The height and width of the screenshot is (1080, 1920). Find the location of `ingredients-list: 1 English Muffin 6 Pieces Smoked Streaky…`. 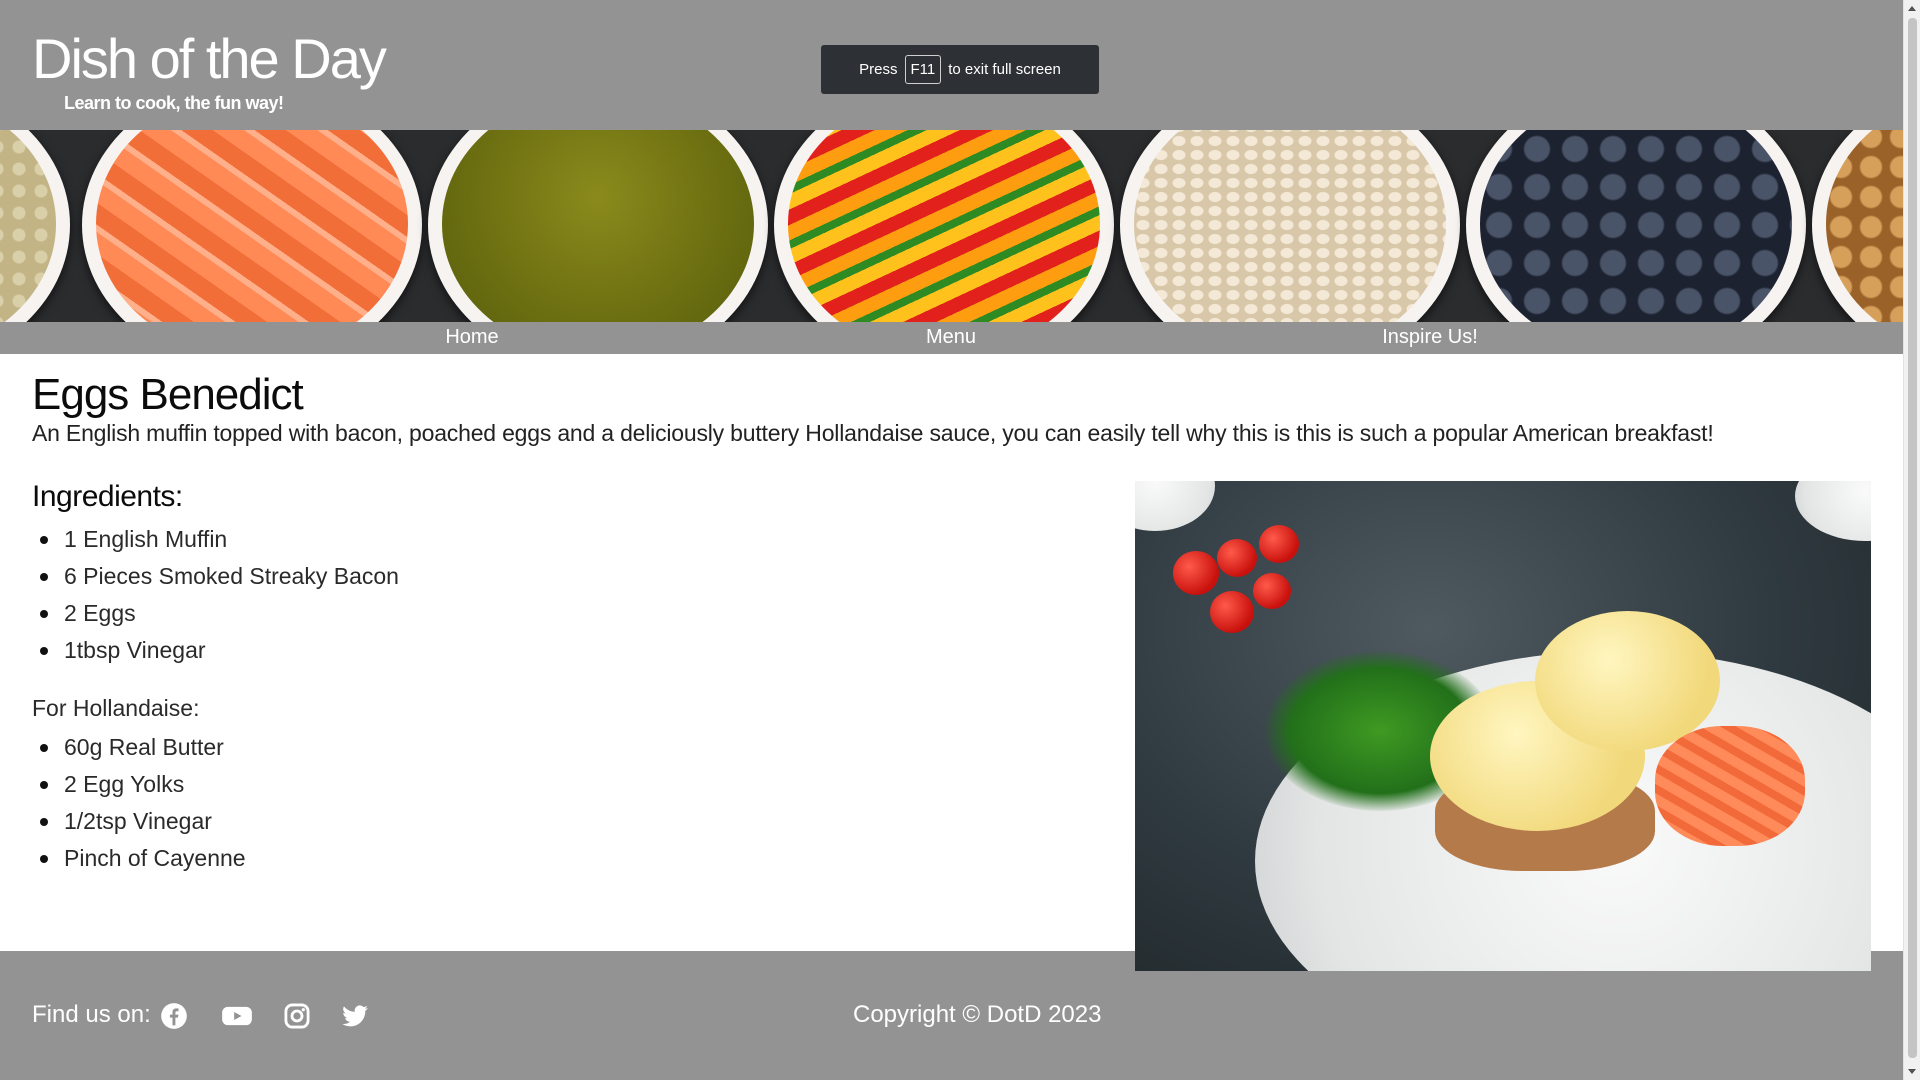

ingredients-list: 1 English Muffin 6 Pieces Smoked Streaky… is located at coordinates (215, 595).